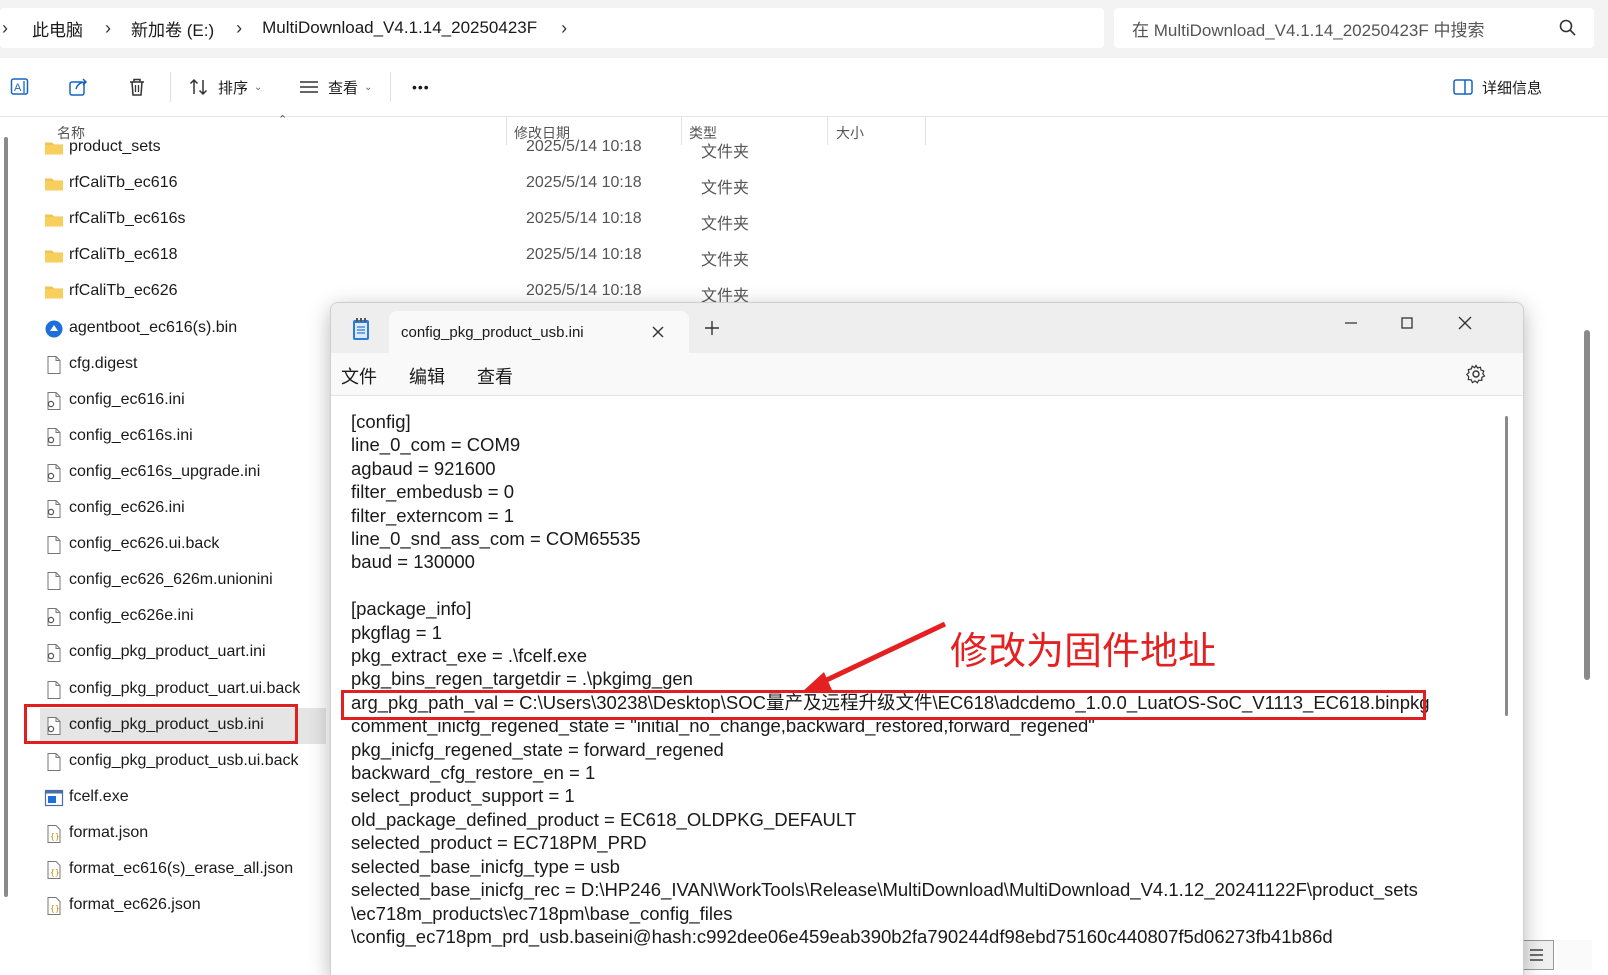  What do you see at coordinates (421, 87) in the screenshot?
I see `more-options-button: •••` at bounding box center [421, 87].